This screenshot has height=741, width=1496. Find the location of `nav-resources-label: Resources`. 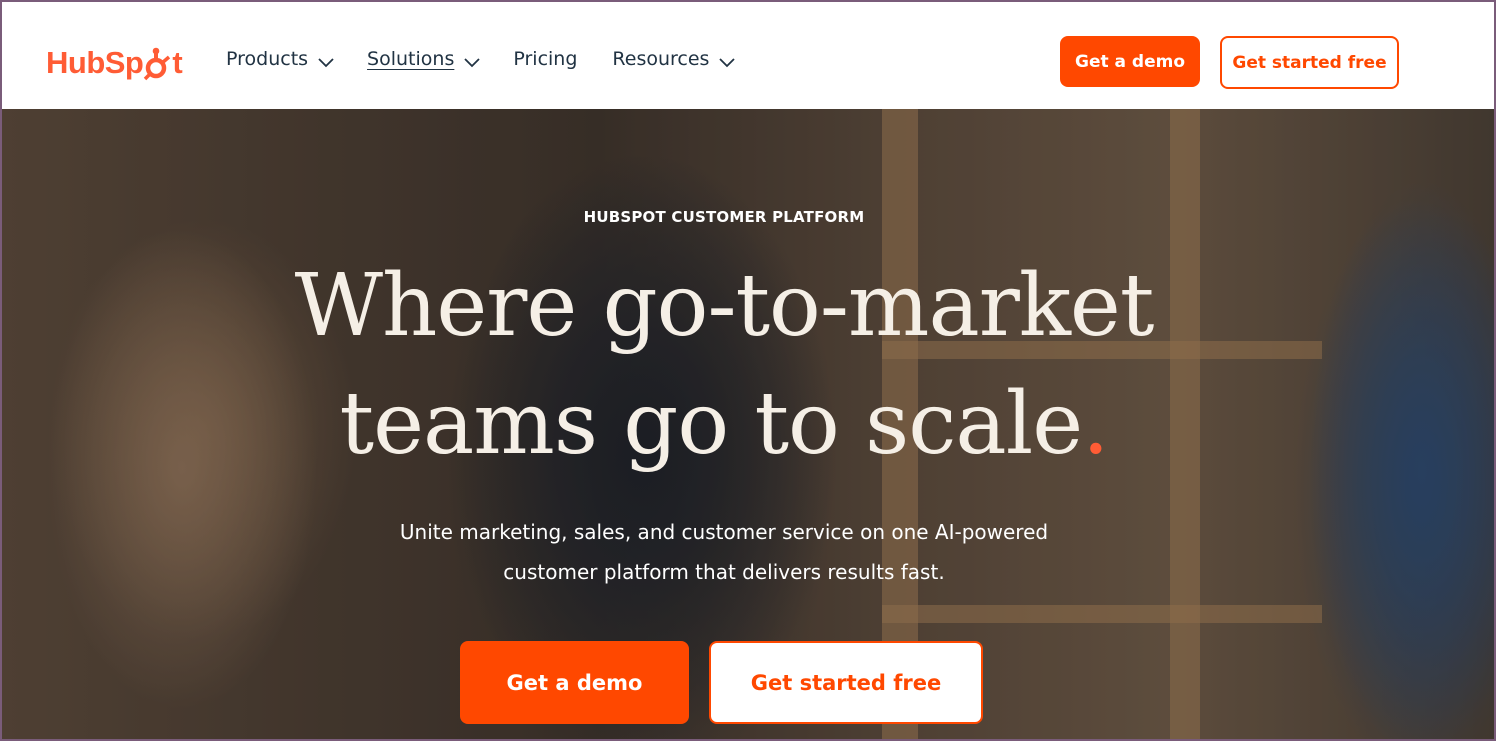

nav-resources-label: Resources is located at coordinates (661, 59).